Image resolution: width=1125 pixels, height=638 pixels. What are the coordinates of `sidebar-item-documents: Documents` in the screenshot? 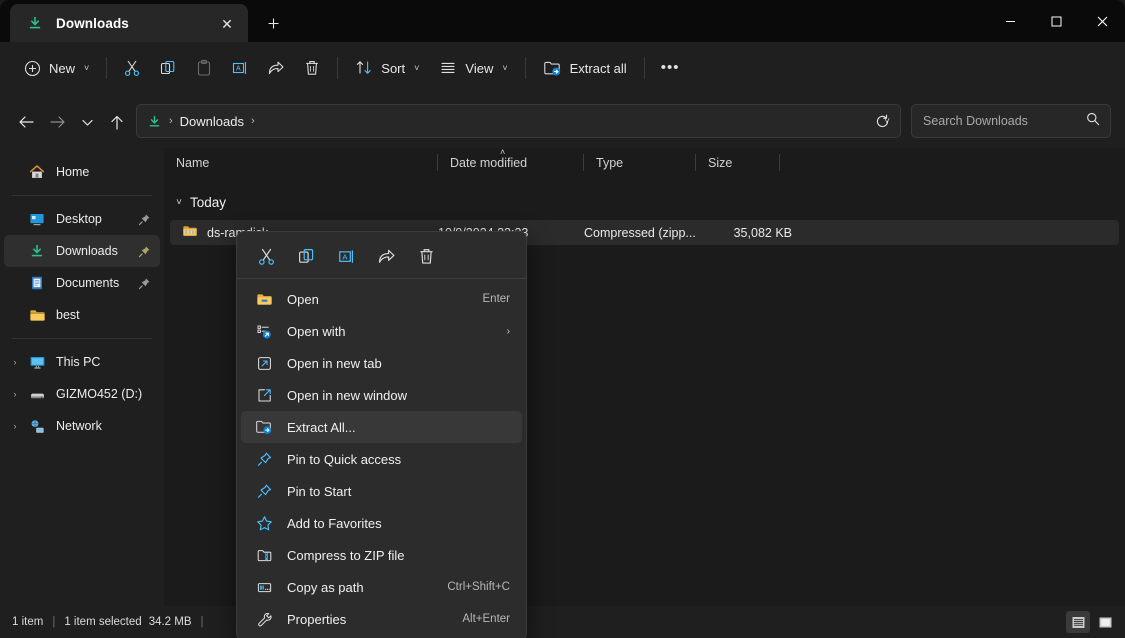 It's located at (82, 283).